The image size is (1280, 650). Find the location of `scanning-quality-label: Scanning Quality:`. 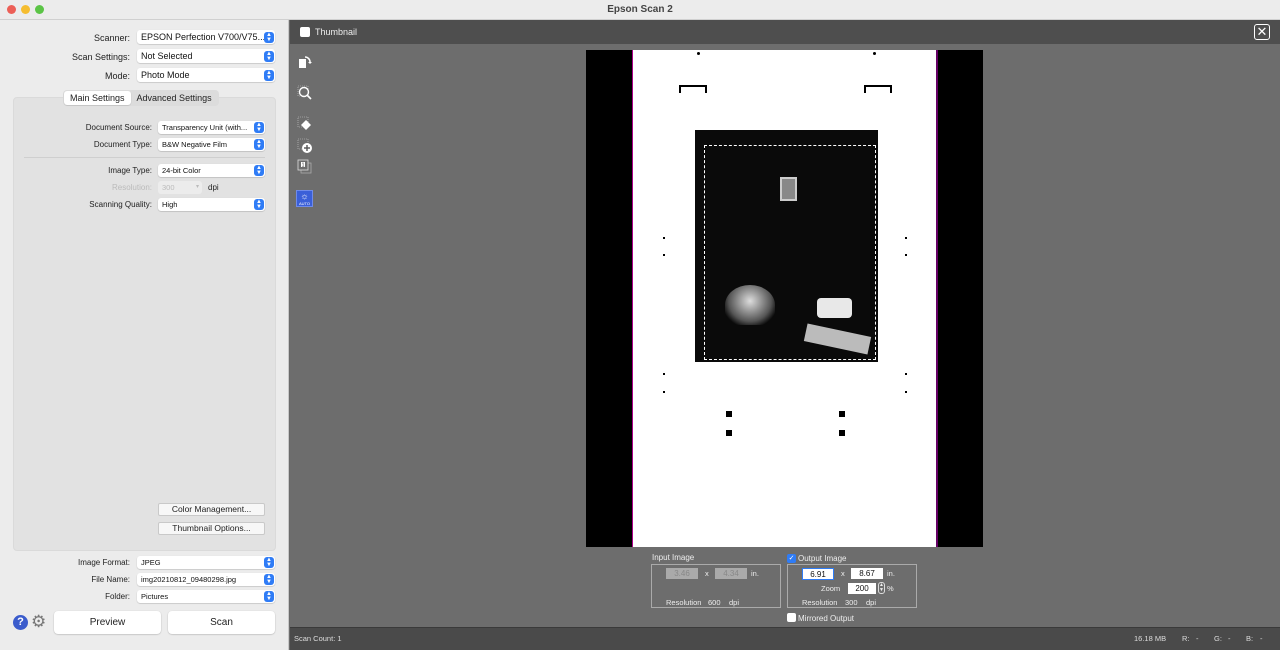

scanning-quality-label: Scanning Quality: is located at coordinates (120, 204).